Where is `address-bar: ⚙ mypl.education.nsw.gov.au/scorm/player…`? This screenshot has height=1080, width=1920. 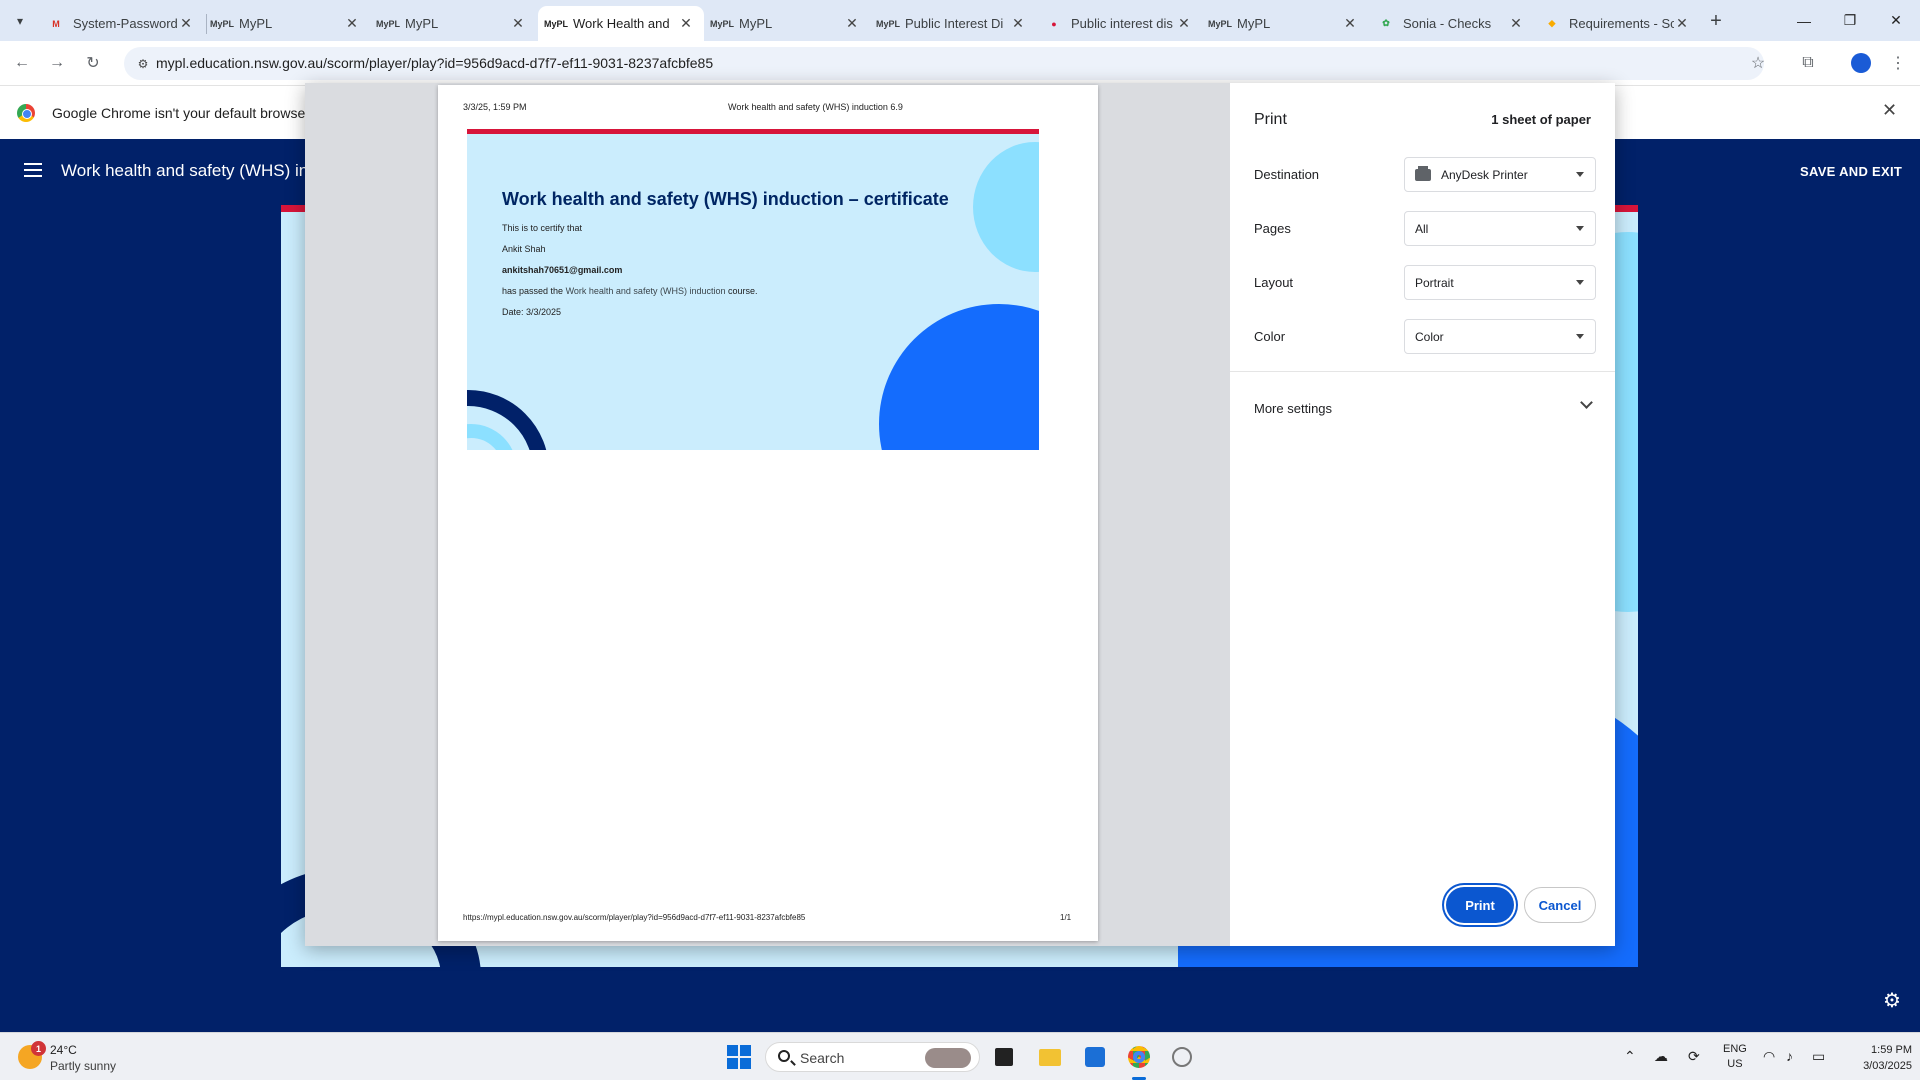
address-bar: ⚙ mypl.education.nsw.gov.au/scorm/player… is located at coordinates (944, 63).